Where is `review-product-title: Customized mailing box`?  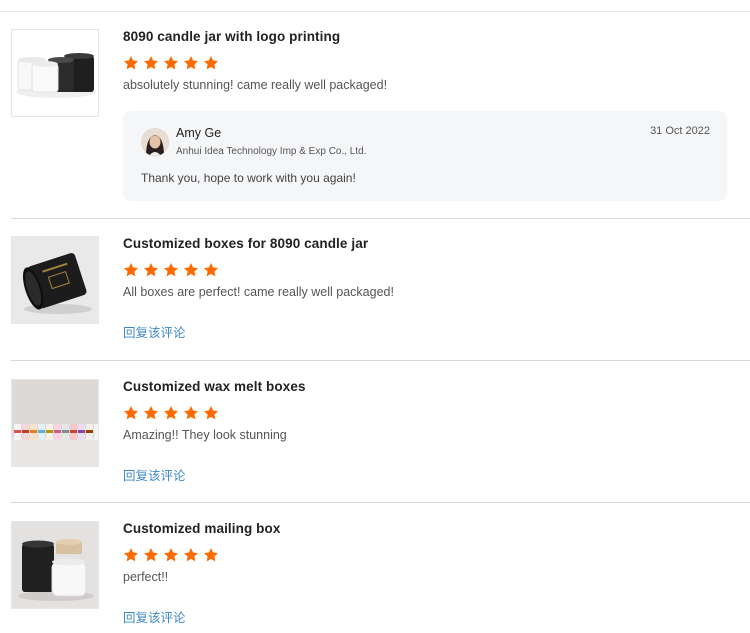
review-product-title: Customized mailing box is located at coordinates (202, 528).